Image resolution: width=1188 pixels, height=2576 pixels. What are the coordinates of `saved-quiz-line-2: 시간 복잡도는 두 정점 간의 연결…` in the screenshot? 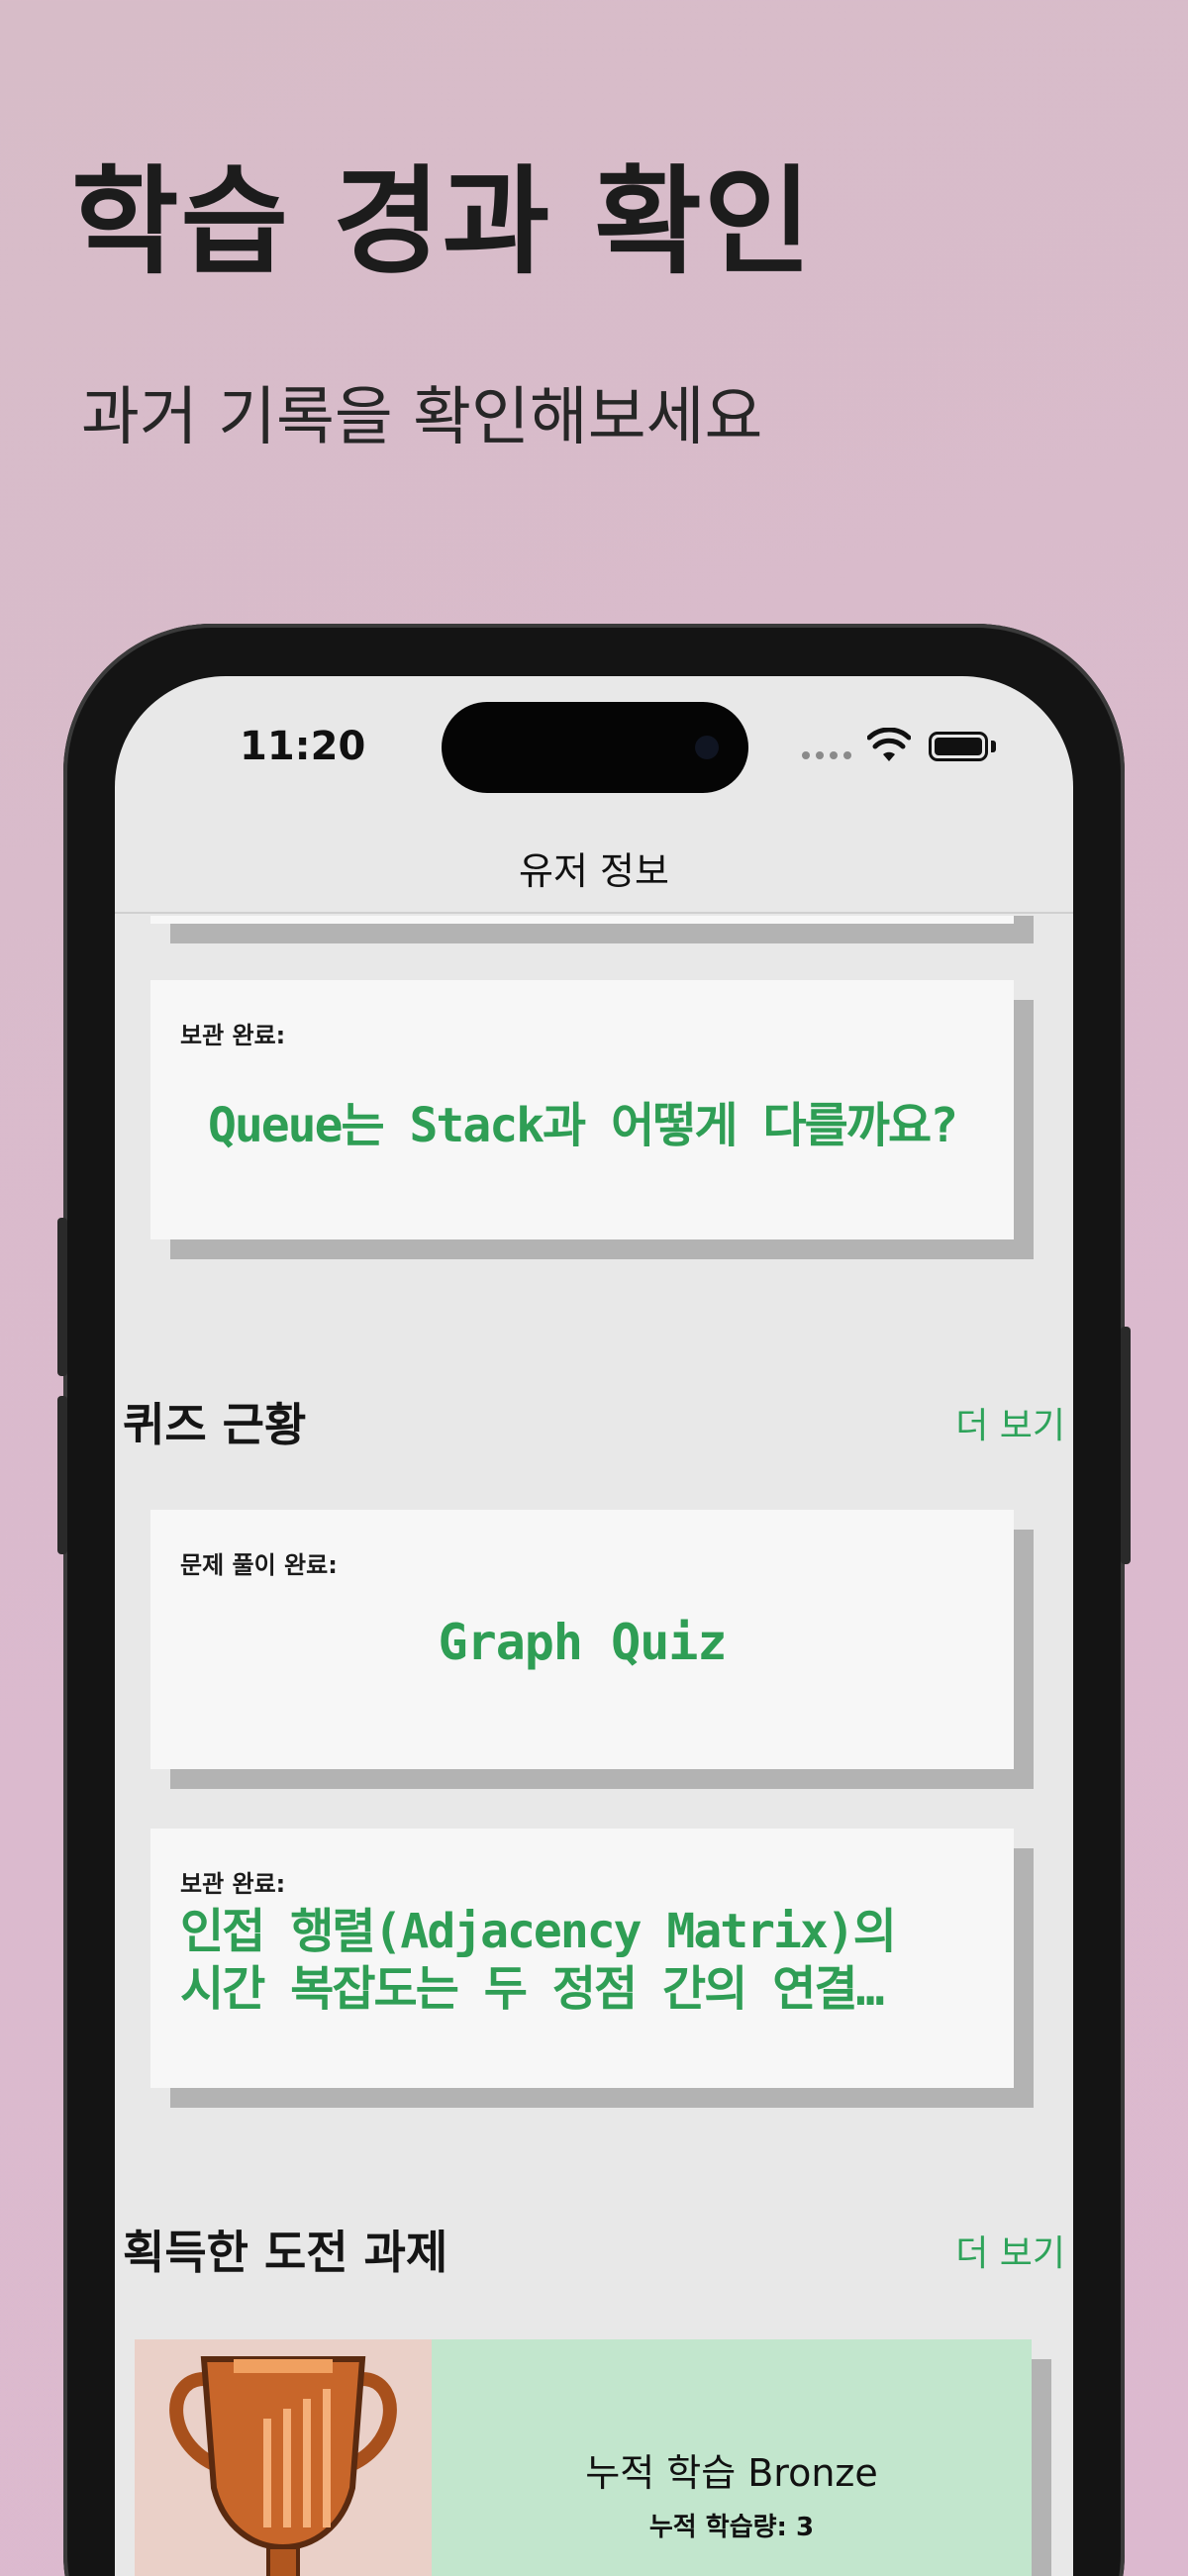 It's located at (532, 1989).